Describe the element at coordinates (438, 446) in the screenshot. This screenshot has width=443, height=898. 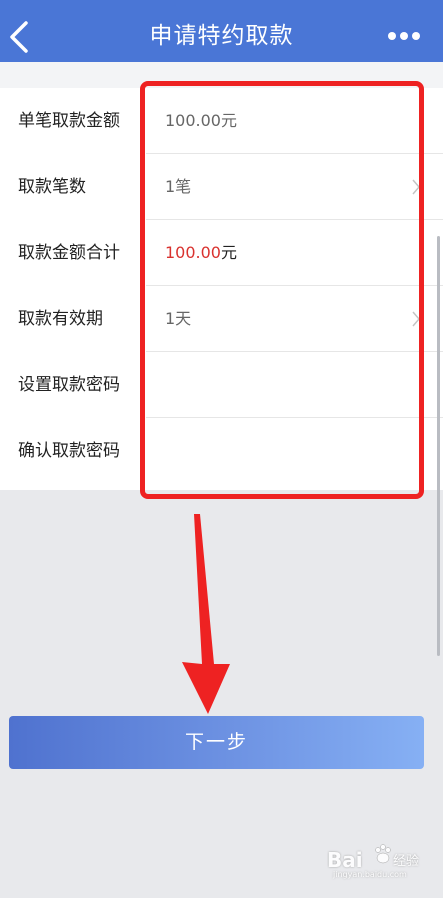
I see `scrollbar` at that location.